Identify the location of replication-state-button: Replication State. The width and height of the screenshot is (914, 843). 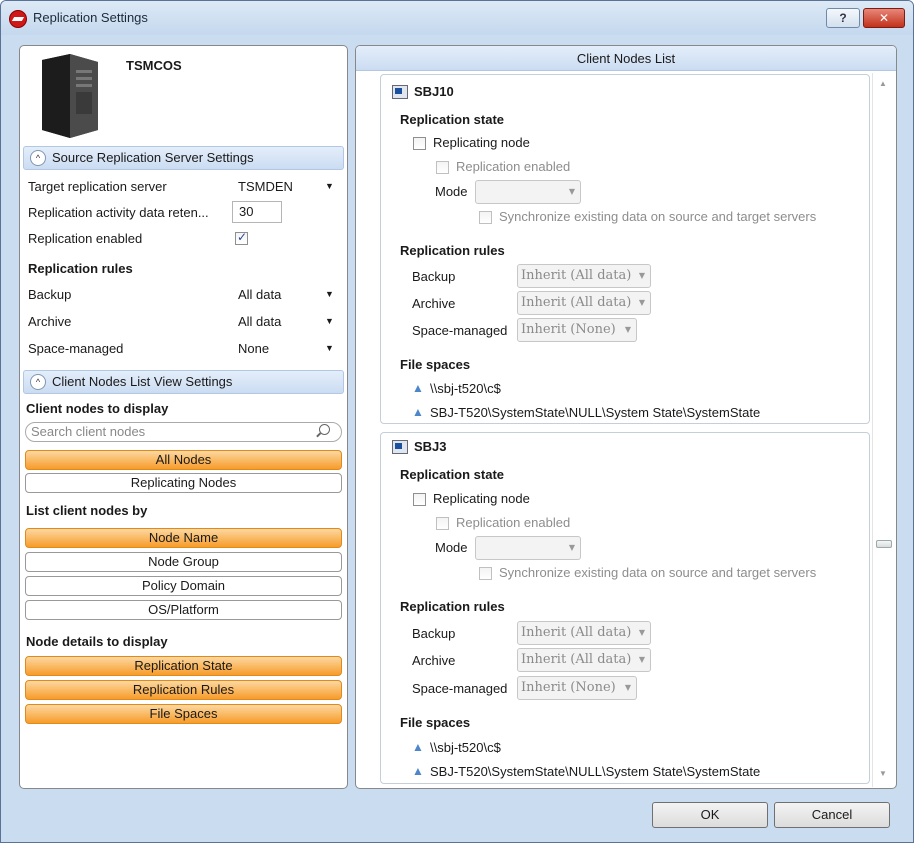
(183, 666).